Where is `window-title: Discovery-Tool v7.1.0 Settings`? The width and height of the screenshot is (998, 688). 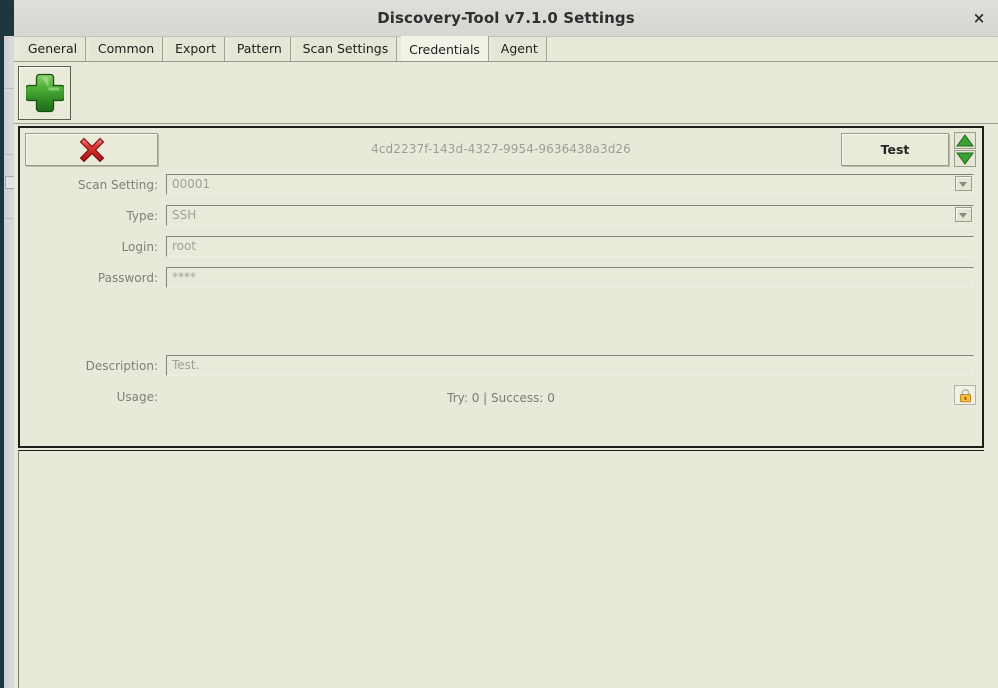 window-title: Discovery-Tool v7.1.0 Settings is located at coordinates (506, 18).